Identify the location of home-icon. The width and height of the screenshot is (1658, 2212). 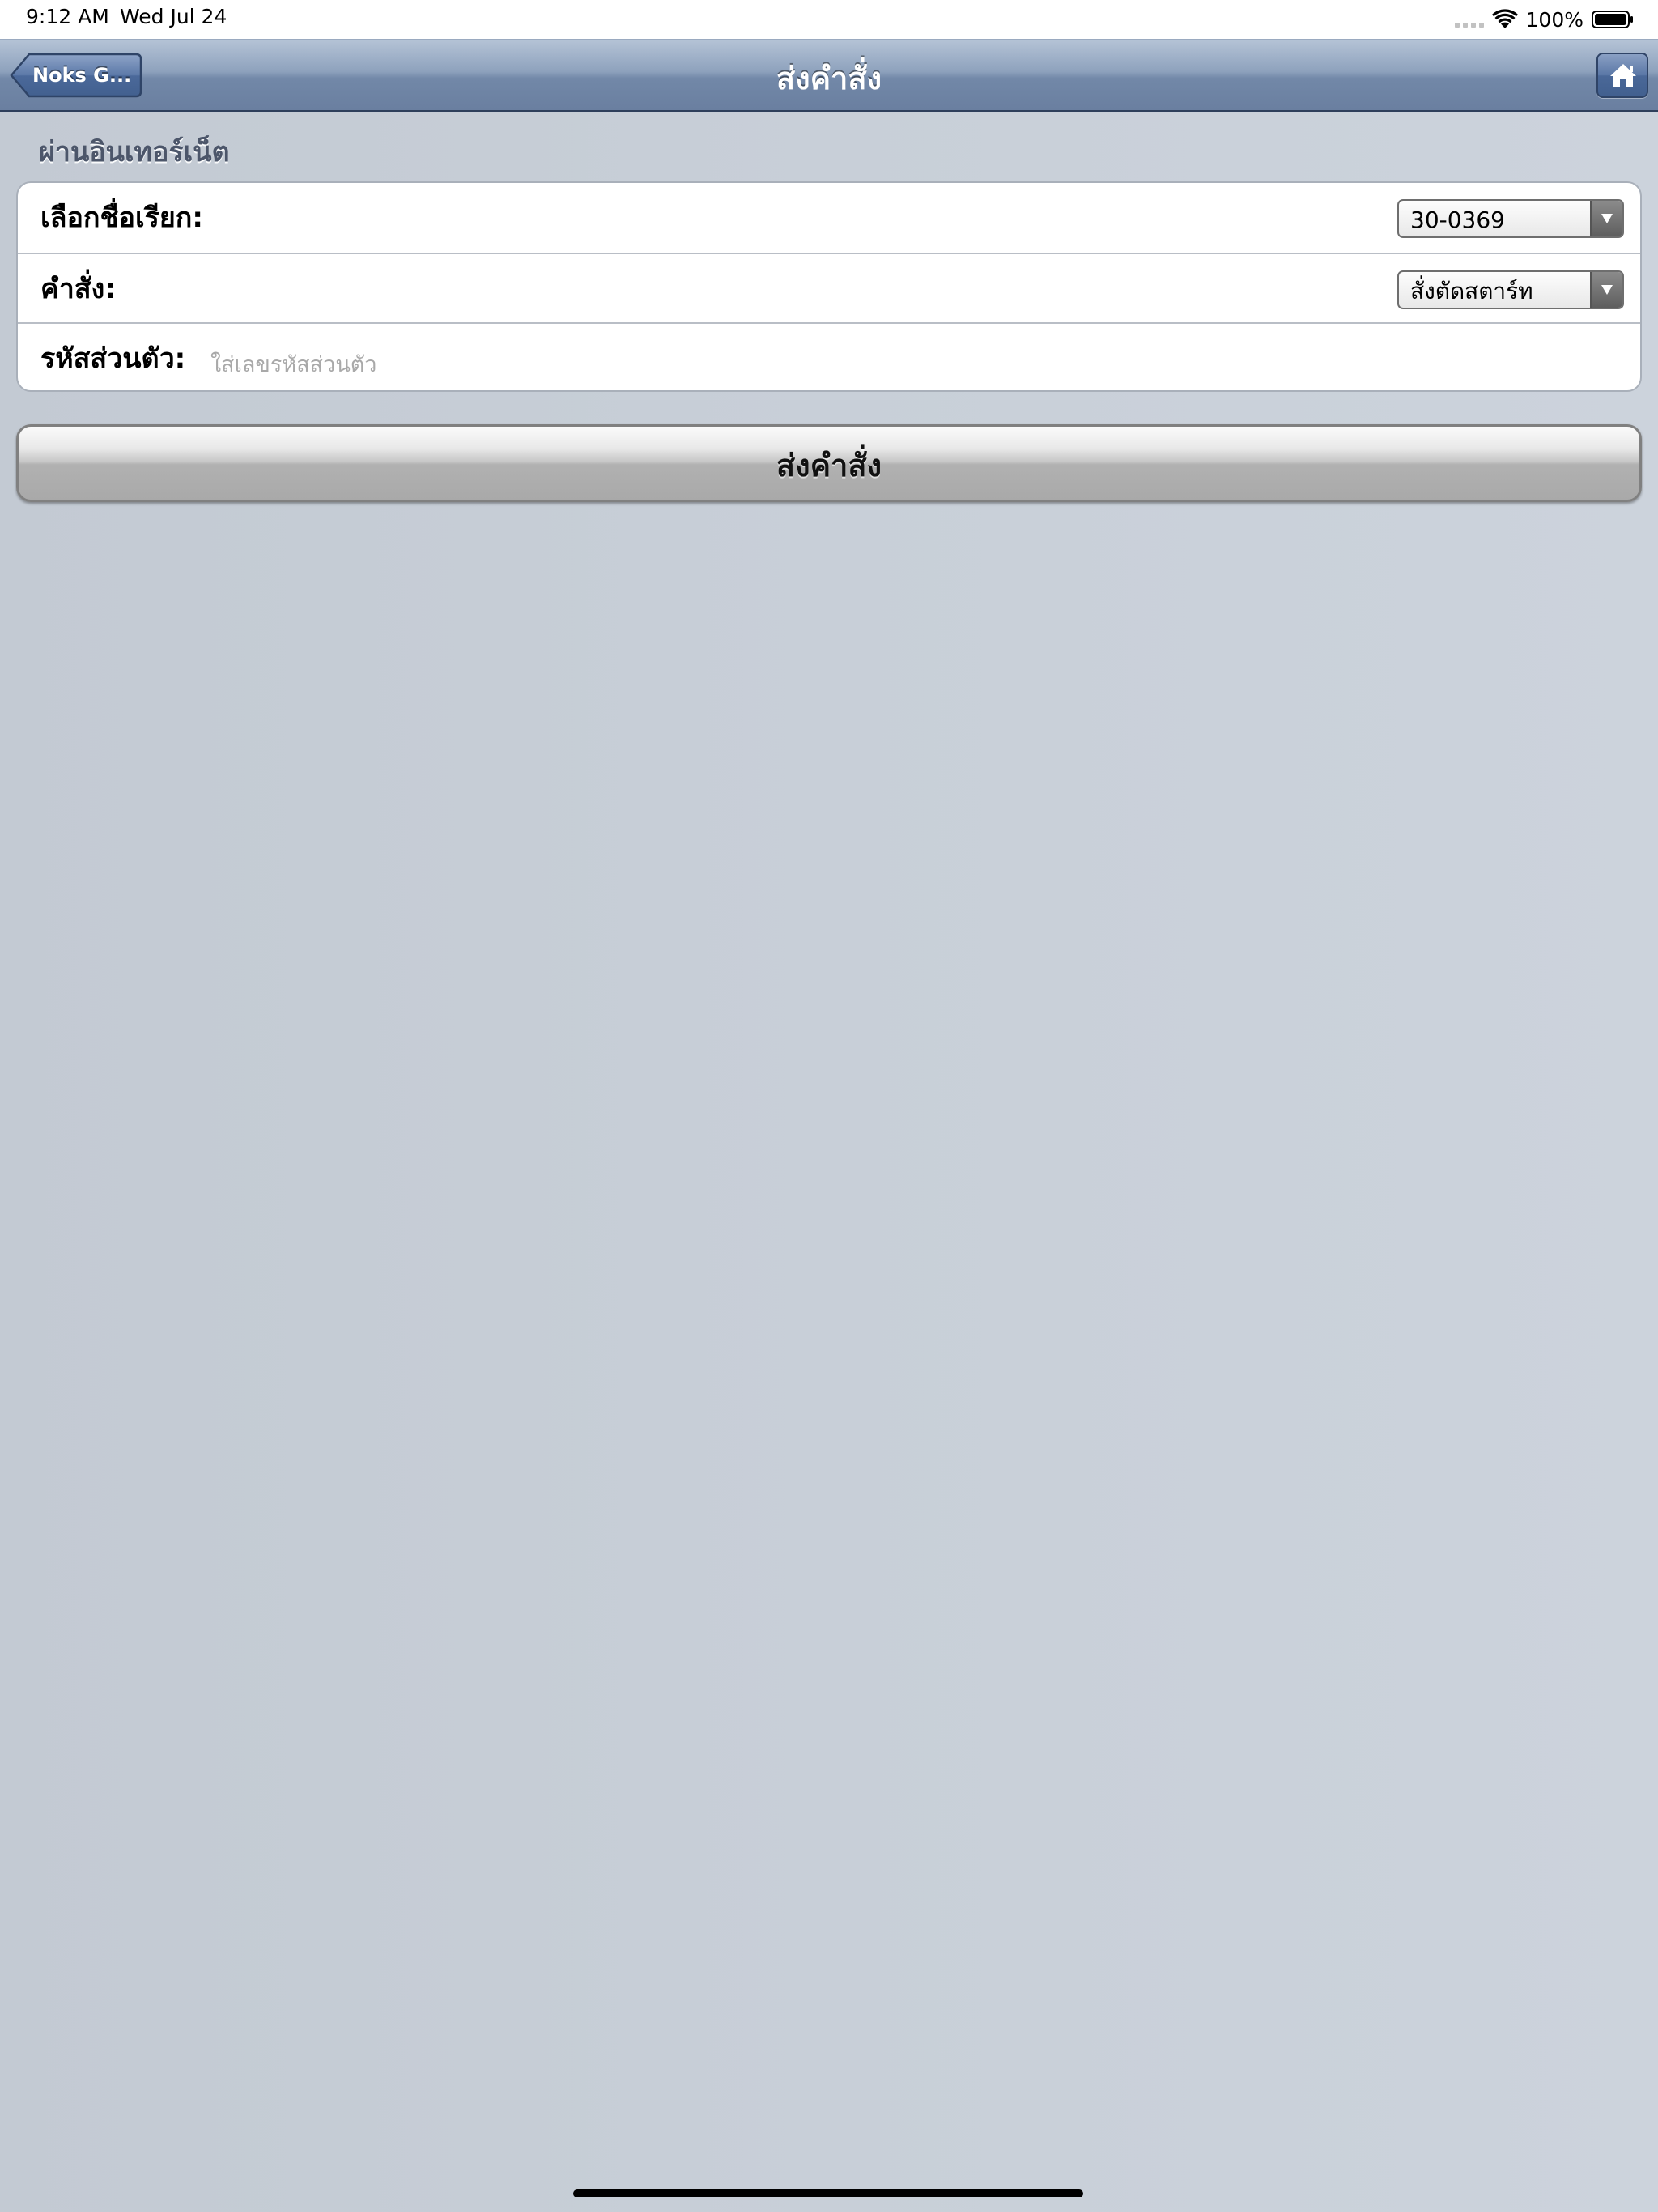
(1623, 75).